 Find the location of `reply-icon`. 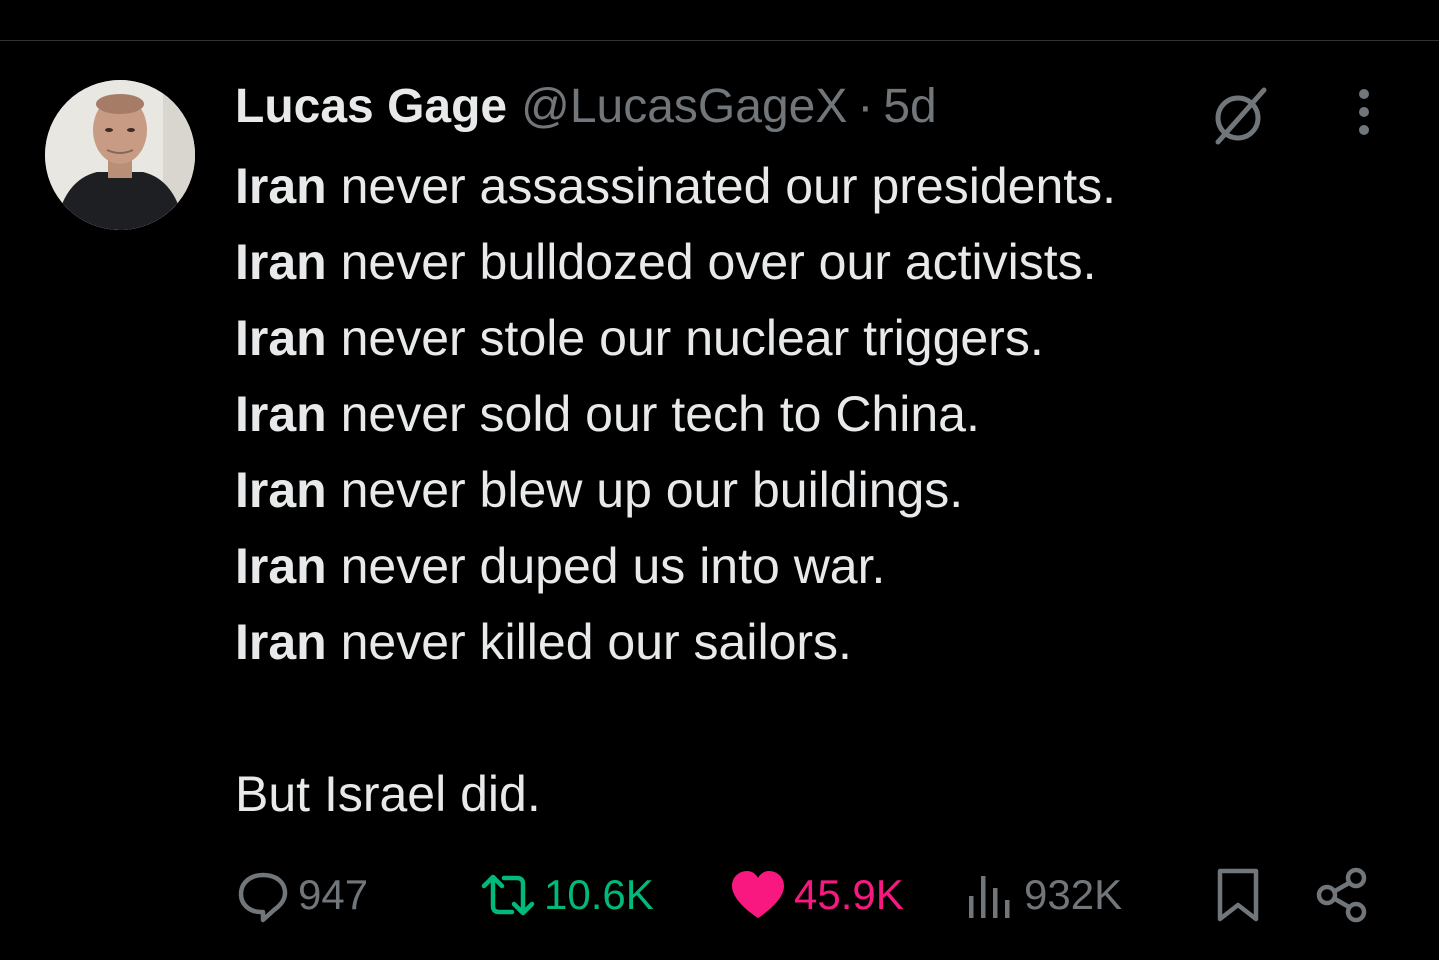

reply-icon is located at coordinates (263, 897).